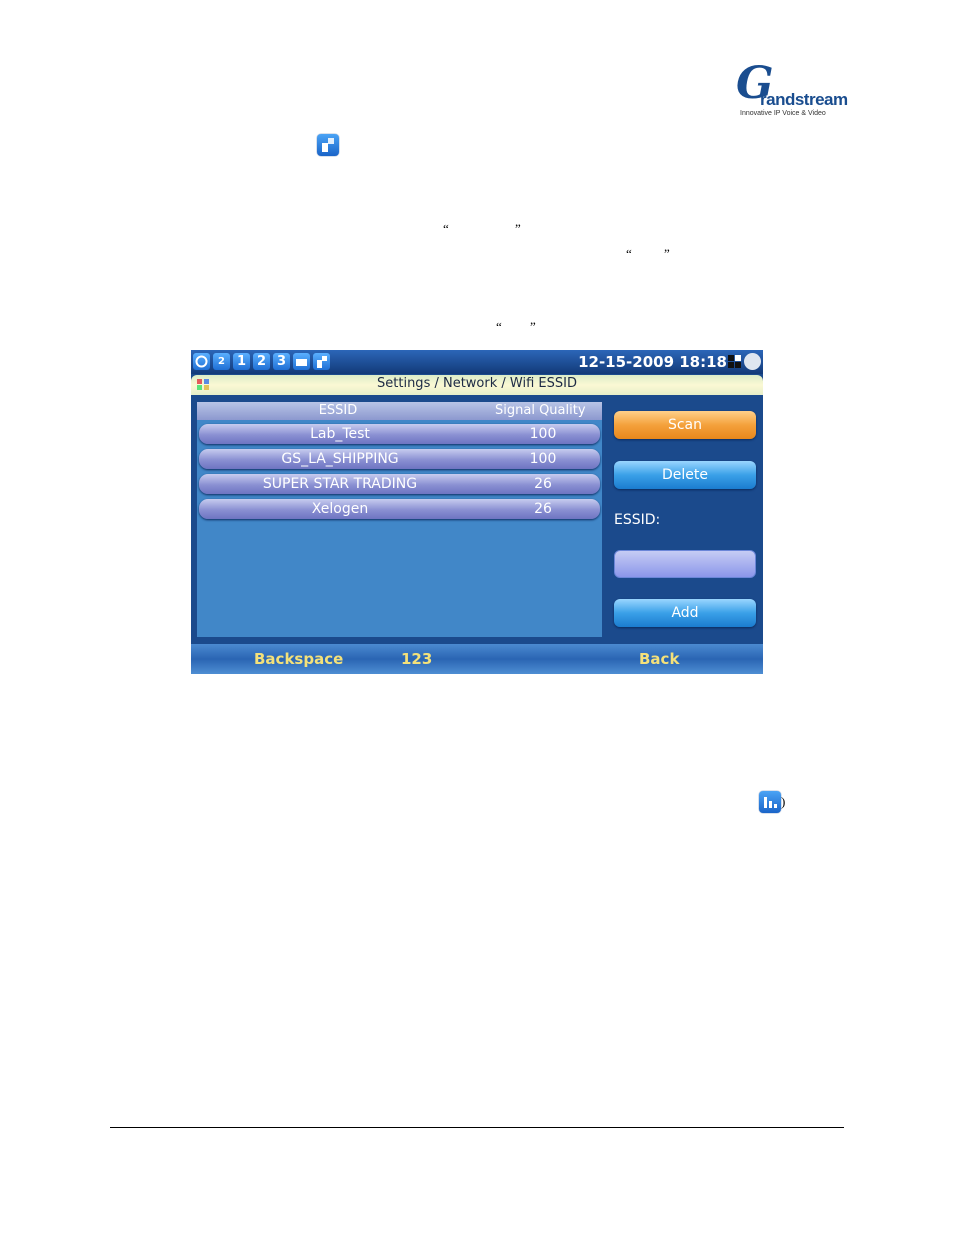  I want to click on speaker-label: 2, so click(221, 361).